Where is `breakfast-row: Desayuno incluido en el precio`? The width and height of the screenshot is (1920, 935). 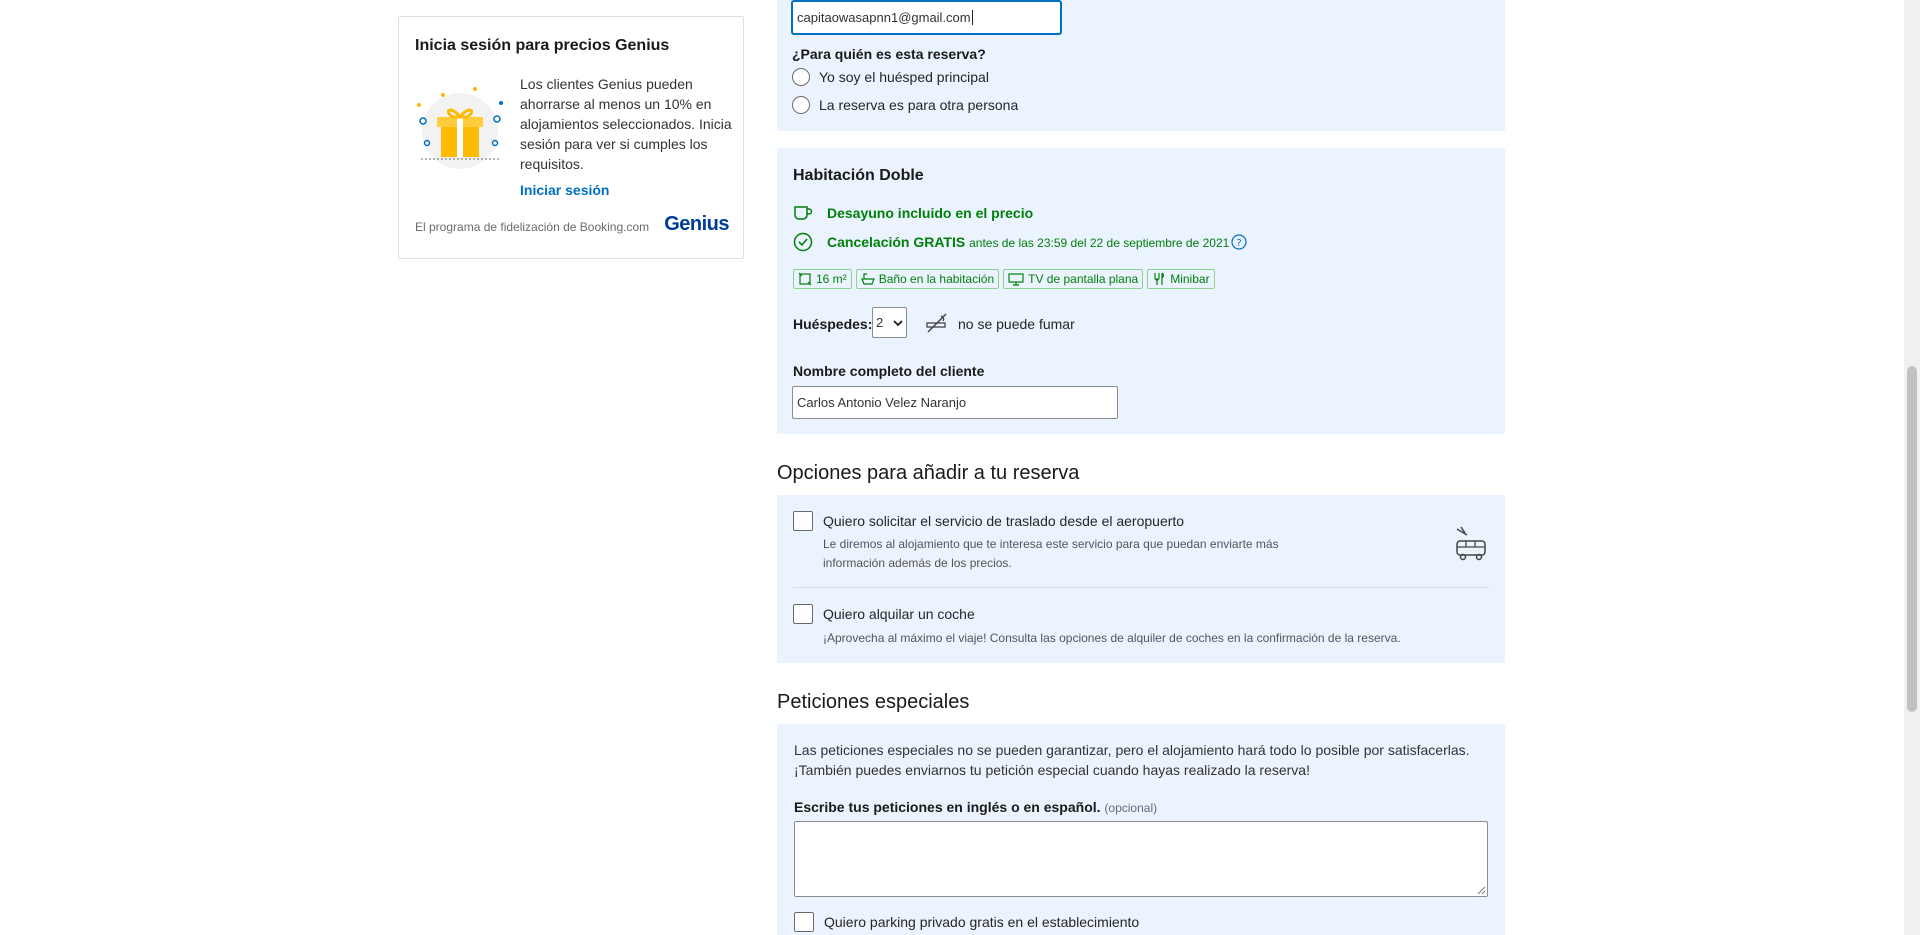
breakfast-row: Desayuno incluido en el precio is located at coordinates (913, 213).